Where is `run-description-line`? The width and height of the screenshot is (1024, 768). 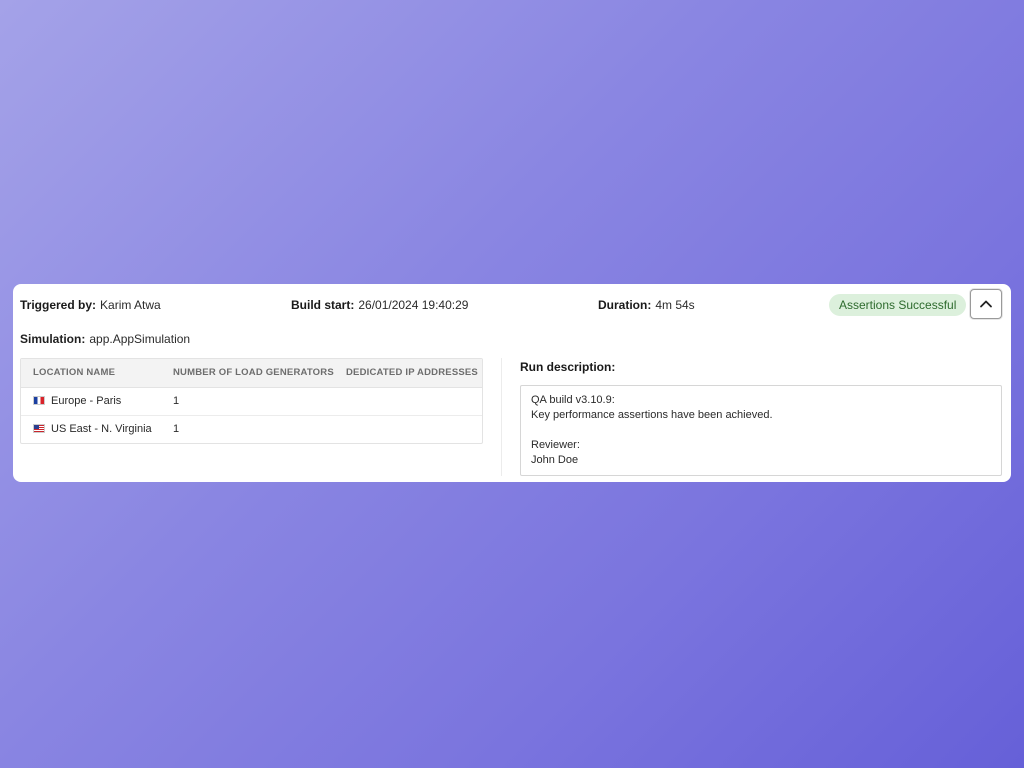 run-description-line is located at coordinates (761, 430).